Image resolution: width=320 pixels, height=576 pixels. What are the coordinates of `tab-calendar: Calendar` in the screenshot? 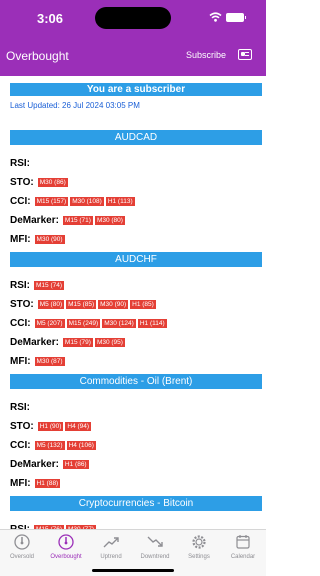 It's located at (243, 546).